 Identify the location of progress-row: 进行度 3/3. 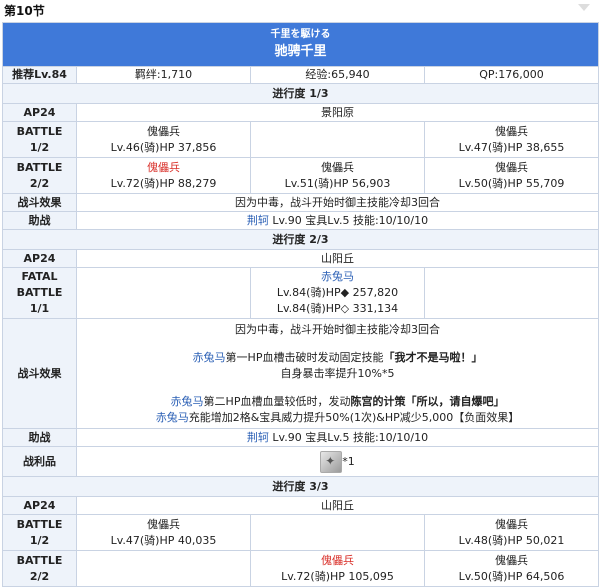
(300, 486).